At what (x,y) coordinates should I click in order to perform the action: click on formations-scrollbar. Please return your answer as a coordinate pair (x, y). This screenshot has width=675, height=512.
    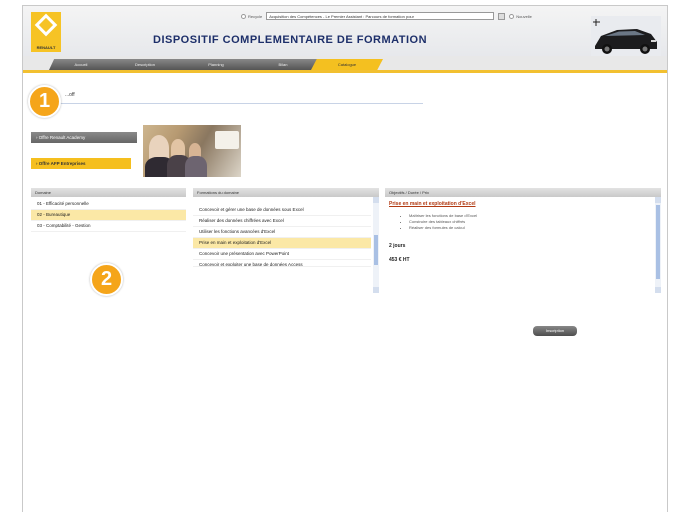
    Looking at the image, I should click on (376, 245).